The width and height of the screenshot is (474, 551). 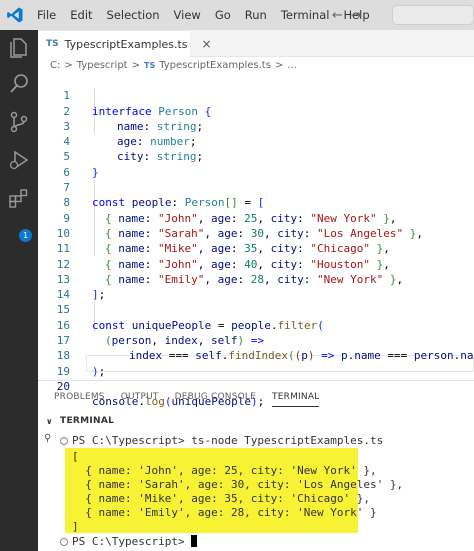 I want to click on code-line: 16 (person, index, self) =>, so click(x=256, y=325).